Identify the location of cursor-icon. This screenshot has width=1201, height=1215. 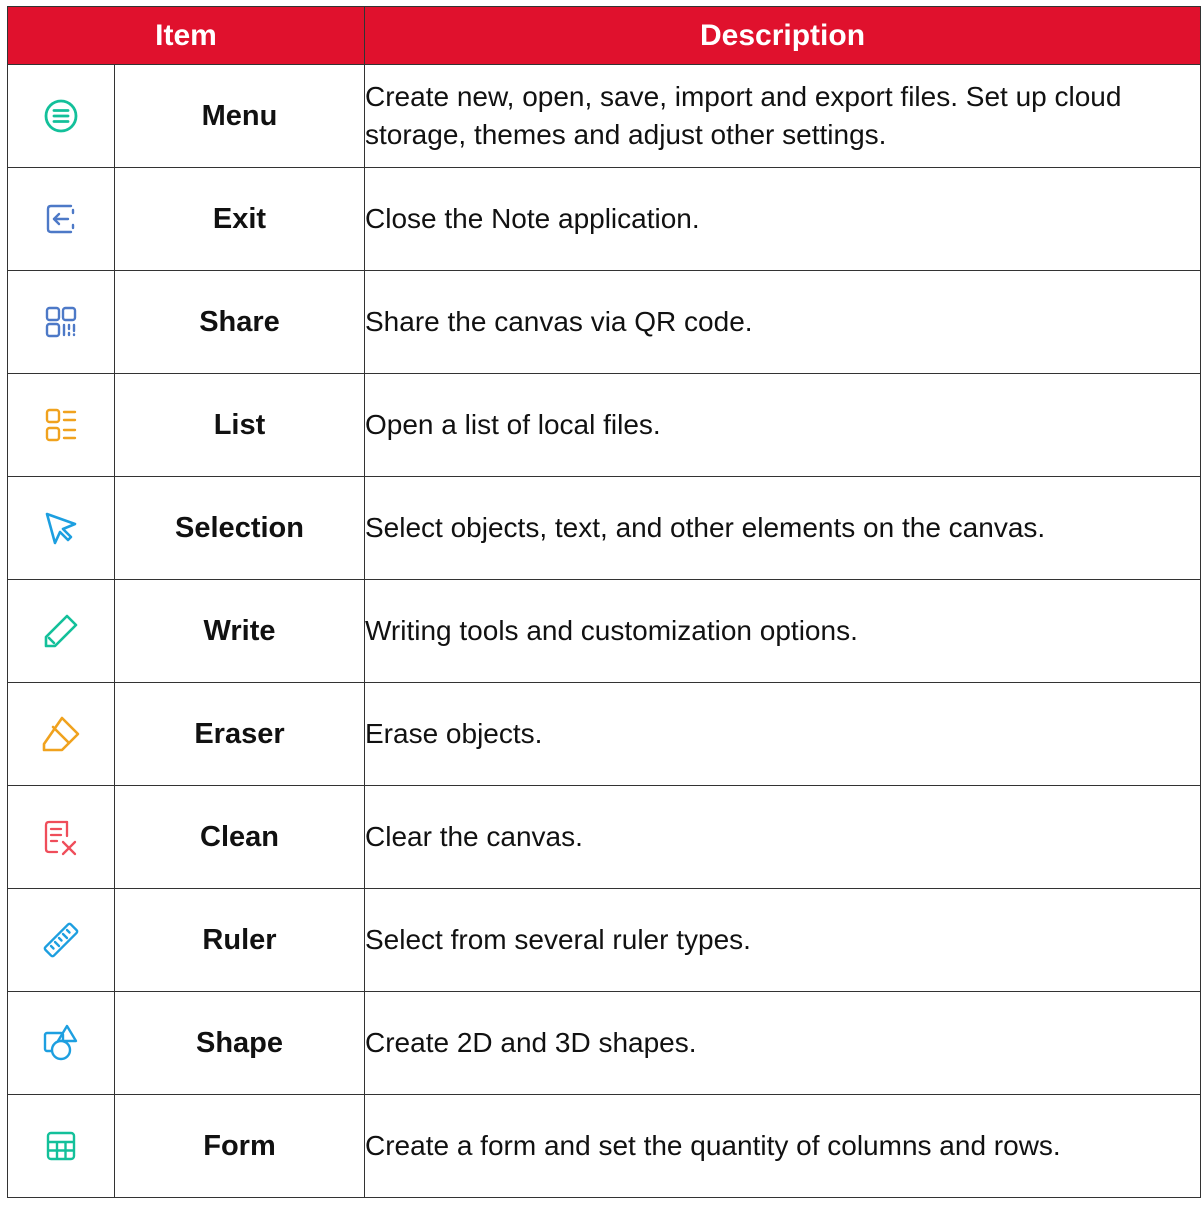
(61, 528).